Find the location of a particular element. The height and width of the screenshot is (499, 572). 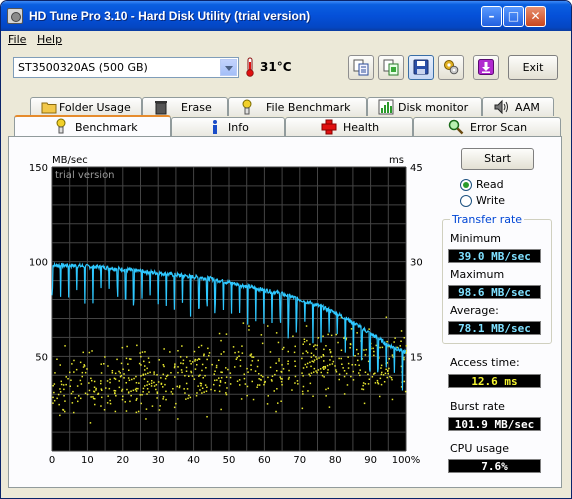

copy-image-icon is located at coordinates (391, 67).